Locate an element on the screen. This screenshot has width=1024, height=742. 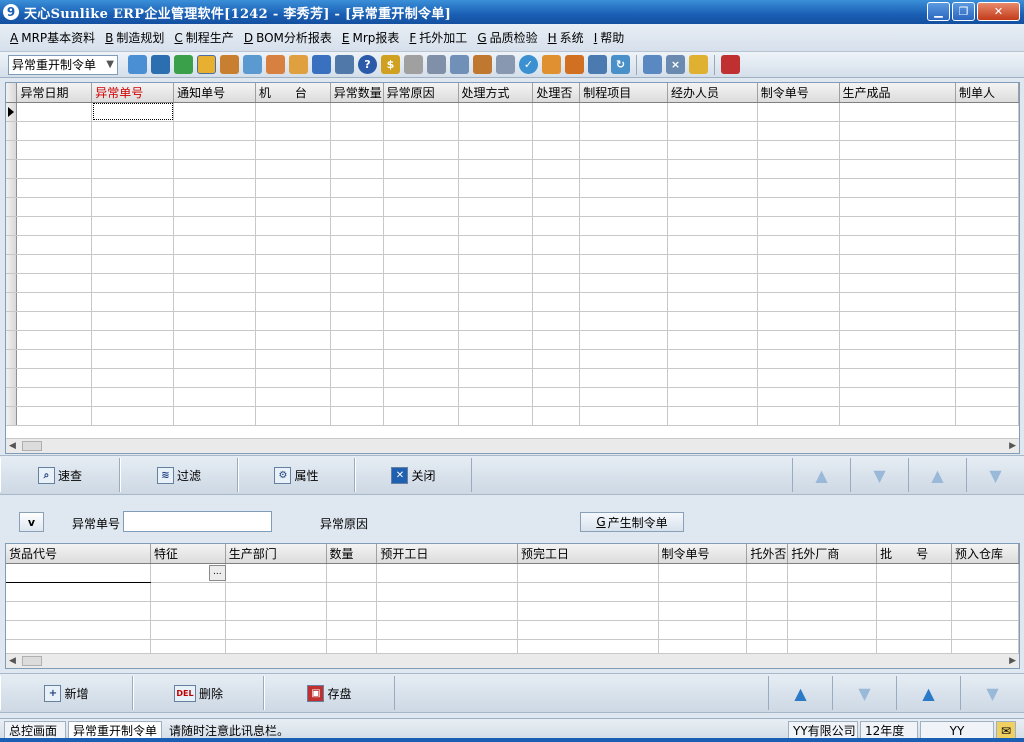
scroll-right-icon: ▶ is located at coordinates (1012, 661).